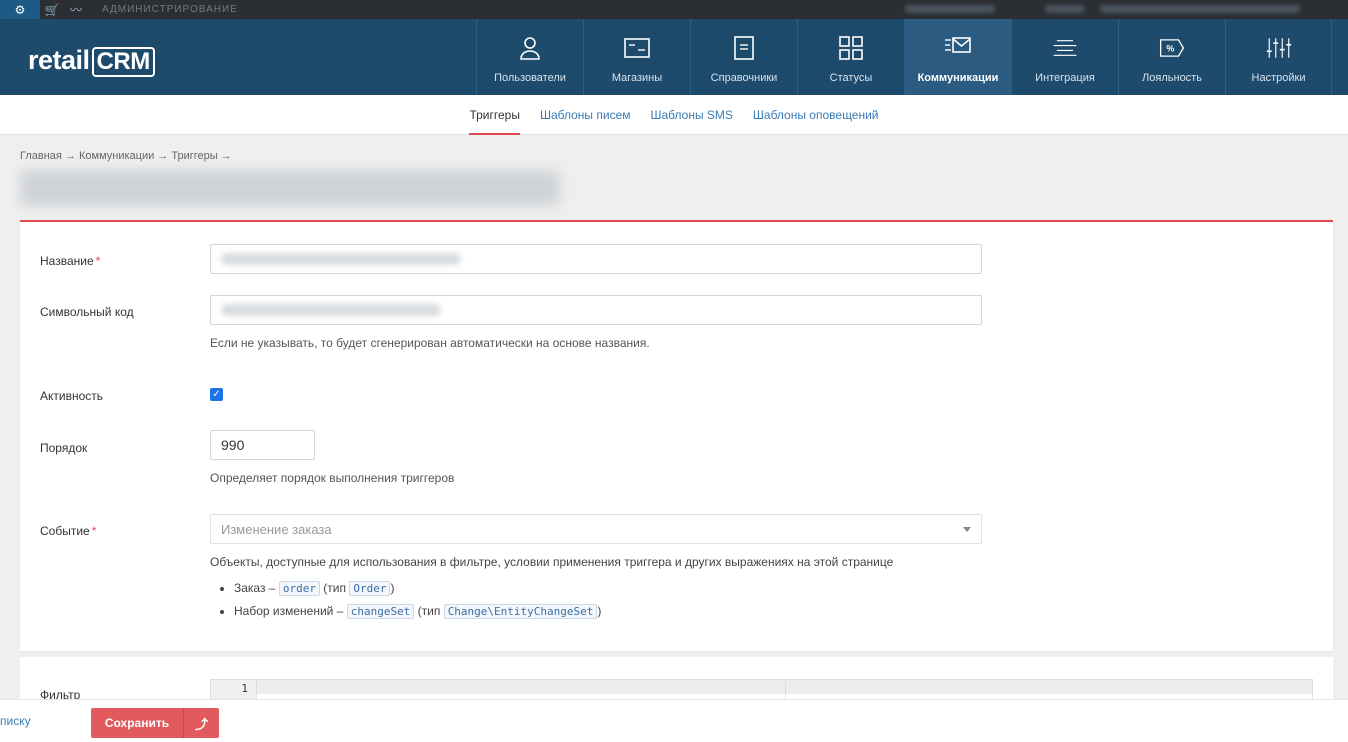 Image resolution: width=1348 pixels, height=742 pixels. What do you see at coordinates (958, 78) in the screenshot?
I see `nav-label: Коммуникации` at bounding box center [958, 78].